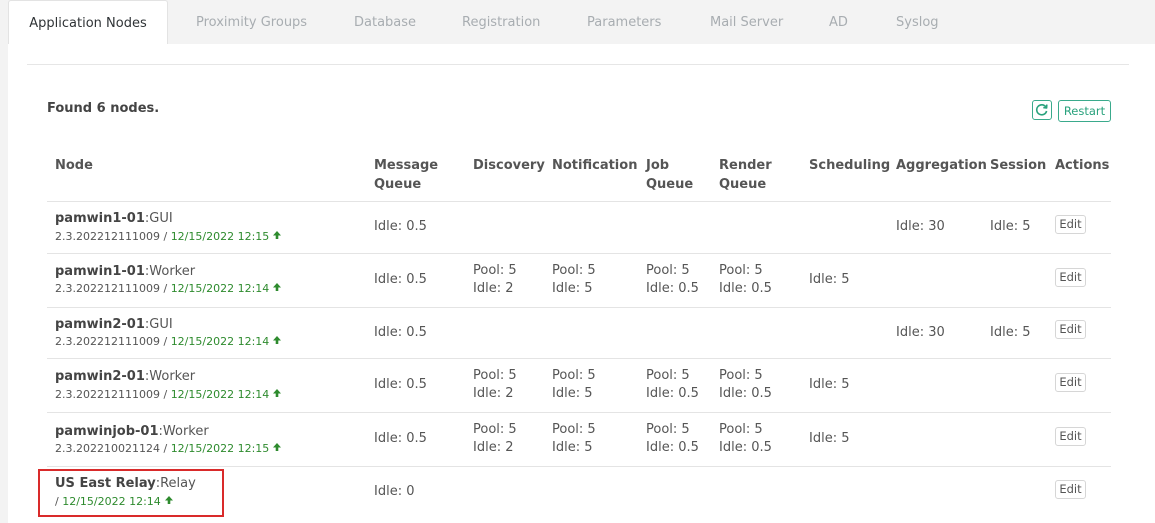 The image size is (1155, 523). What do you see at coordinates (251, 22) in the screenshot?
I see `tab-proximity-groups: Proximity Groups` at bounding box center [251, 22].